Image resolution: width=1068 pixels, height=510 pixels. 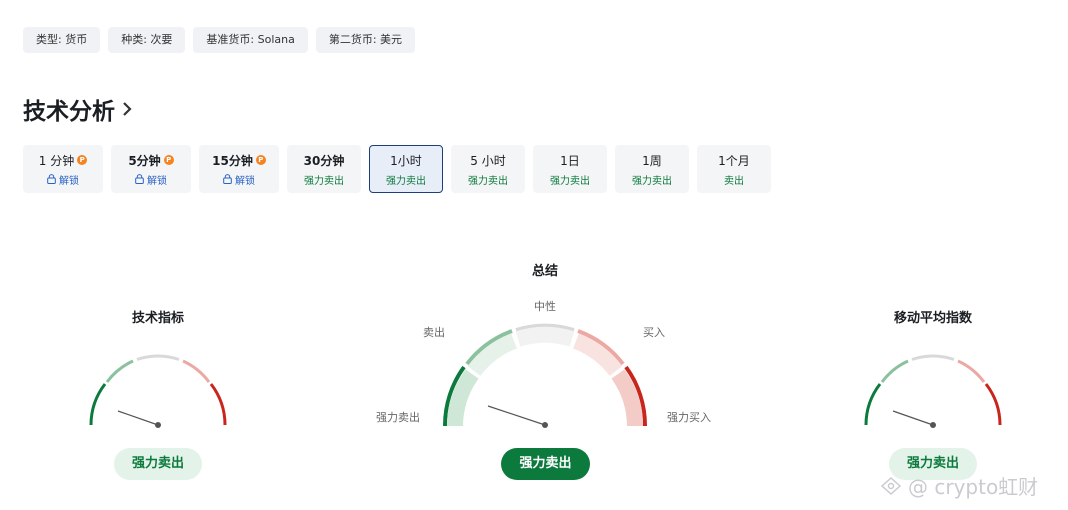 I want to click on tab-label: 1日, so click(x=570, y=160).